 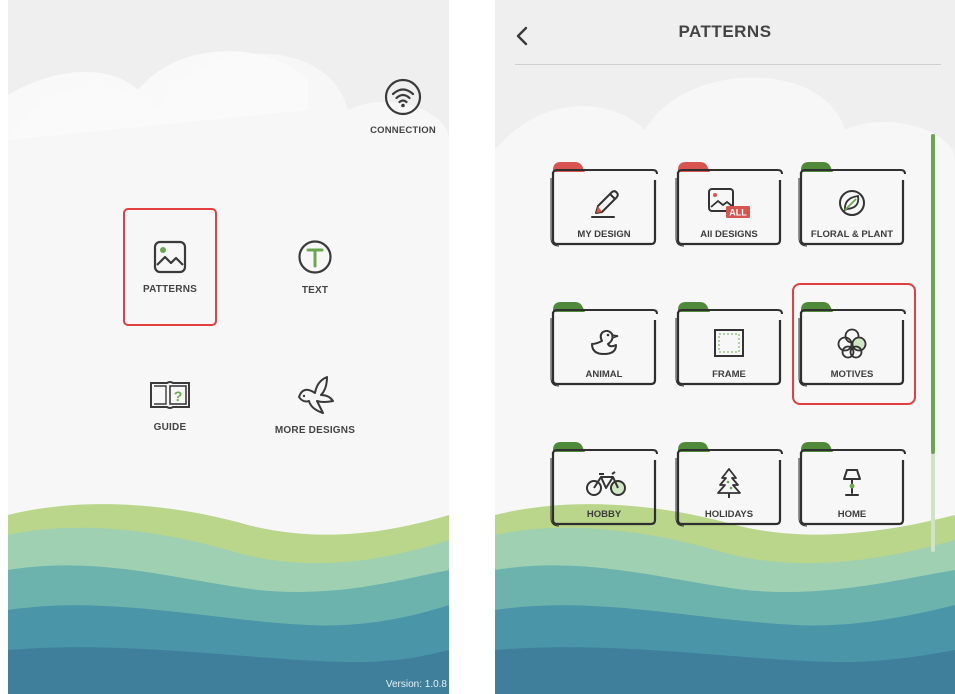 What do you see at coordinates (170, 394) in the screenshot?
I see `book-question-icon: ?` at bounding box center [170, 394].